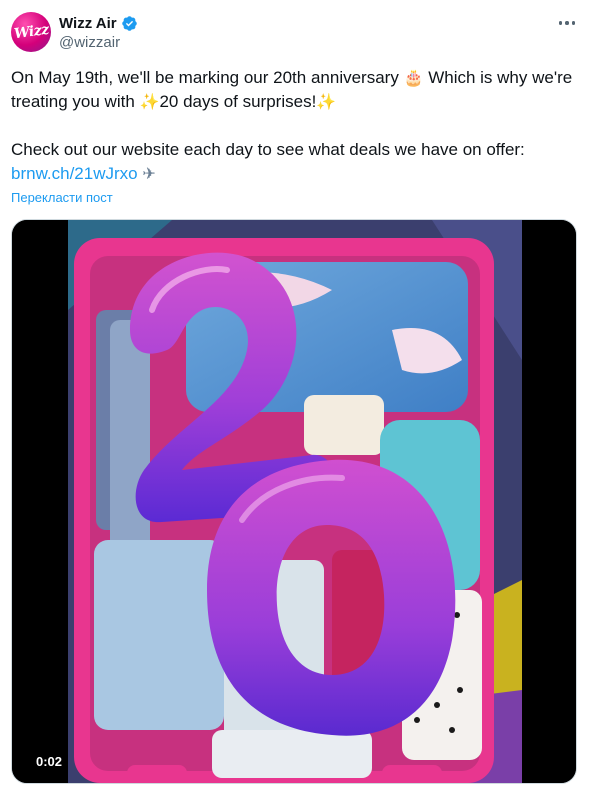 The height and width of the screenshot is (789, 602). Describe the element at coordinates (74, 173) in the screenshot. I see `tweet-link: brnw.ch/21wJrxo` at that location.